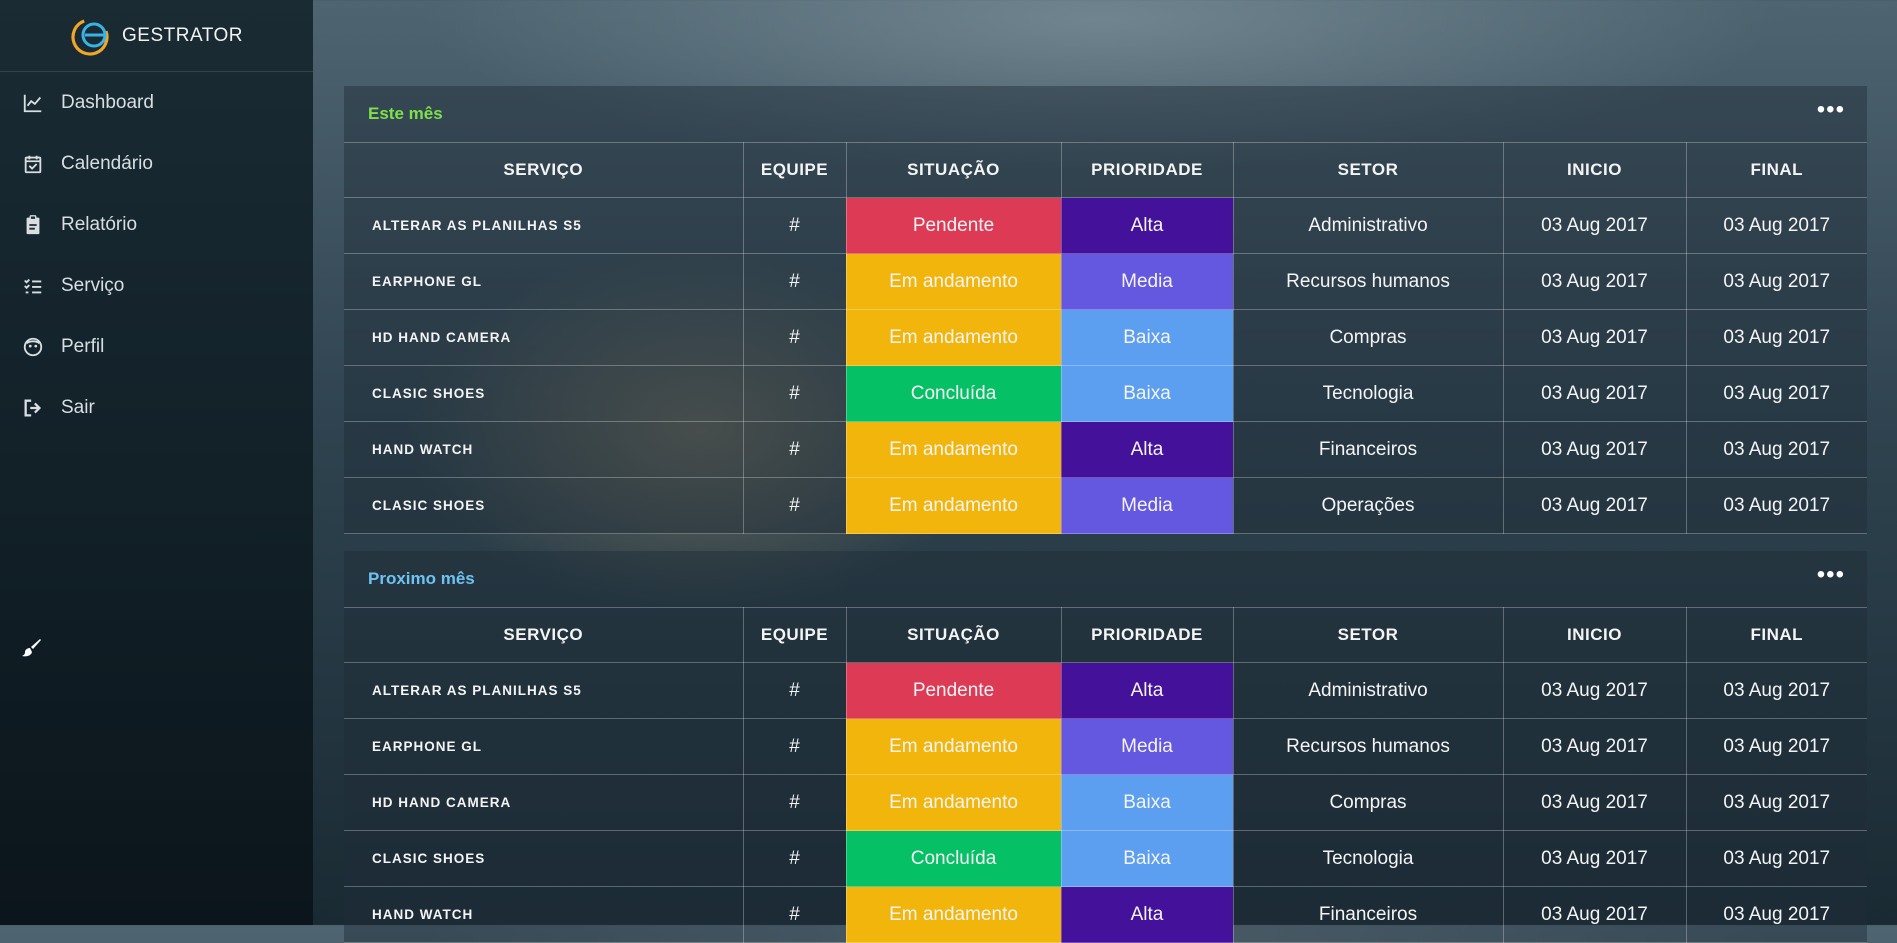 The height and width of the screenshot is (943, 1897). Describe the element at coordinates (78, 407) in the screenshot. I see `sidebar-item-label: Sair` at that location.